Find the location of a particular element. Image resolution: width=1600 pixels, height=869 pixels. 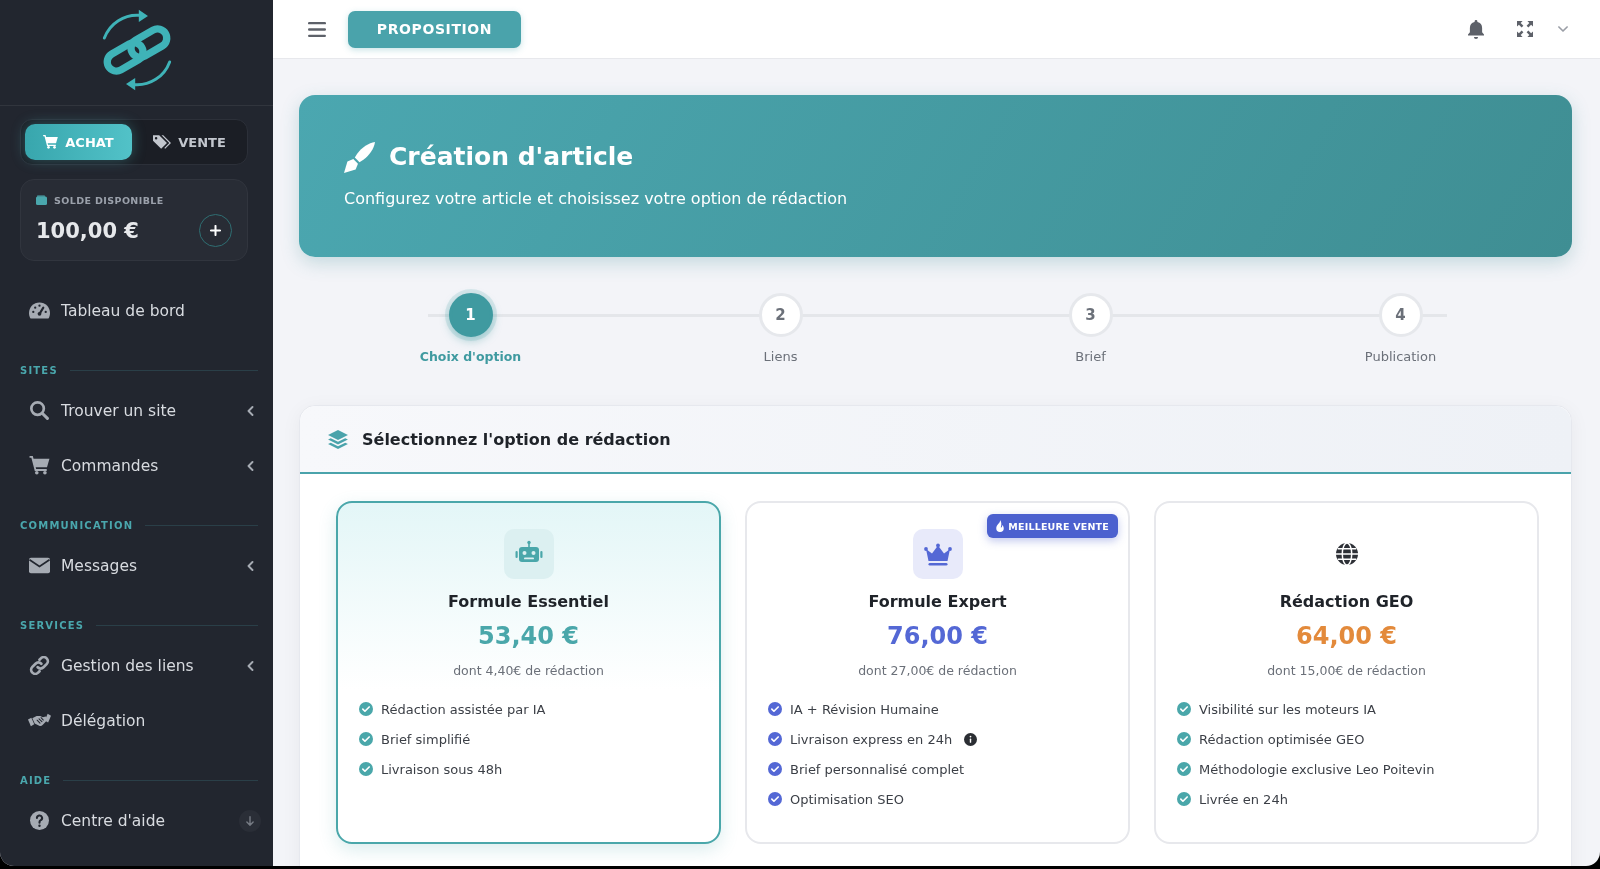

option-card: Rédaction GEO 64,00 € dont 15,00€ de rédaction Visibilité sur les moteurs IA Rédaction optimisée GEO Méthodologie exclusive Leo Poitevin Livrée en 24h is located at coordinates (1346, 672).